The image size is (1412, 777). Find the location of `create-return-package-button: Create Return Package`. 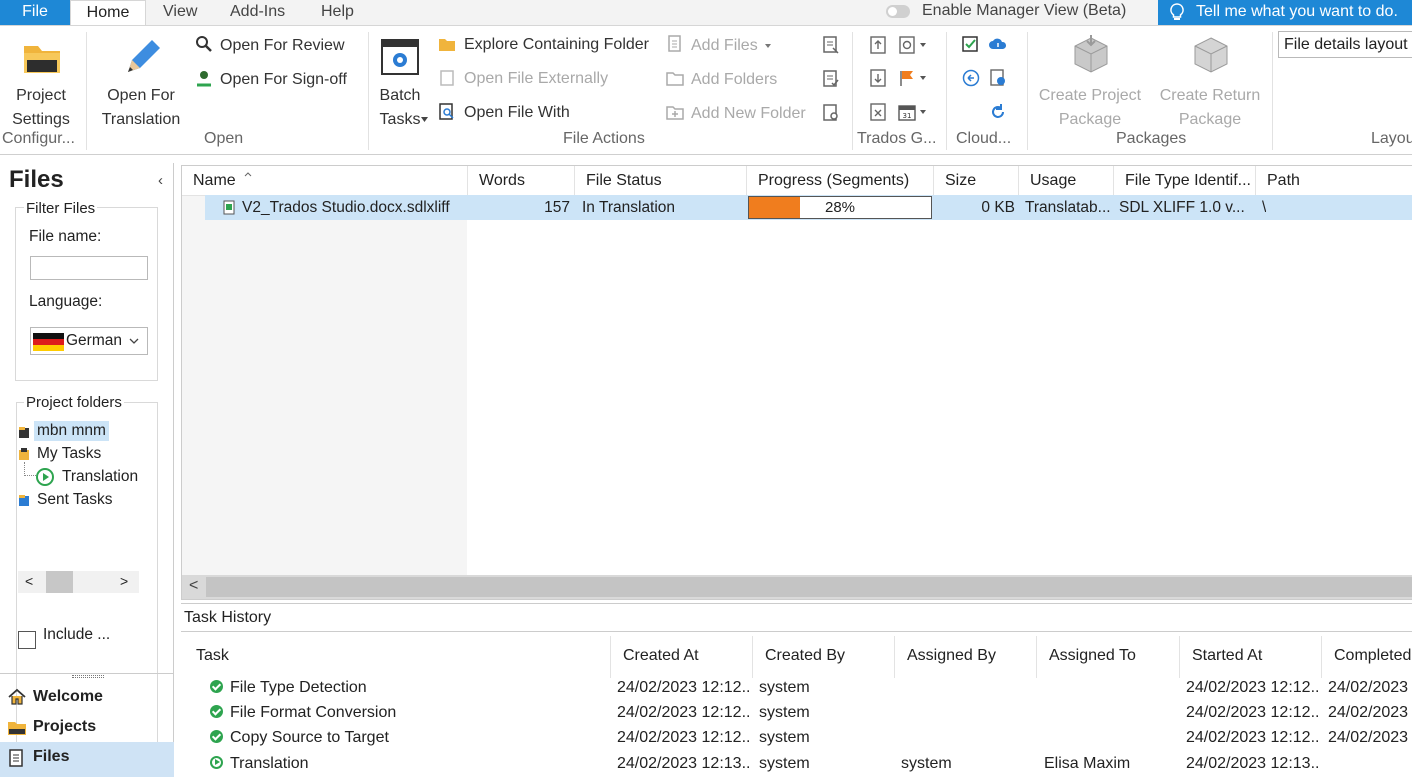

create-return-package-button: Create Return Package is located at coordinates (1210, 80).